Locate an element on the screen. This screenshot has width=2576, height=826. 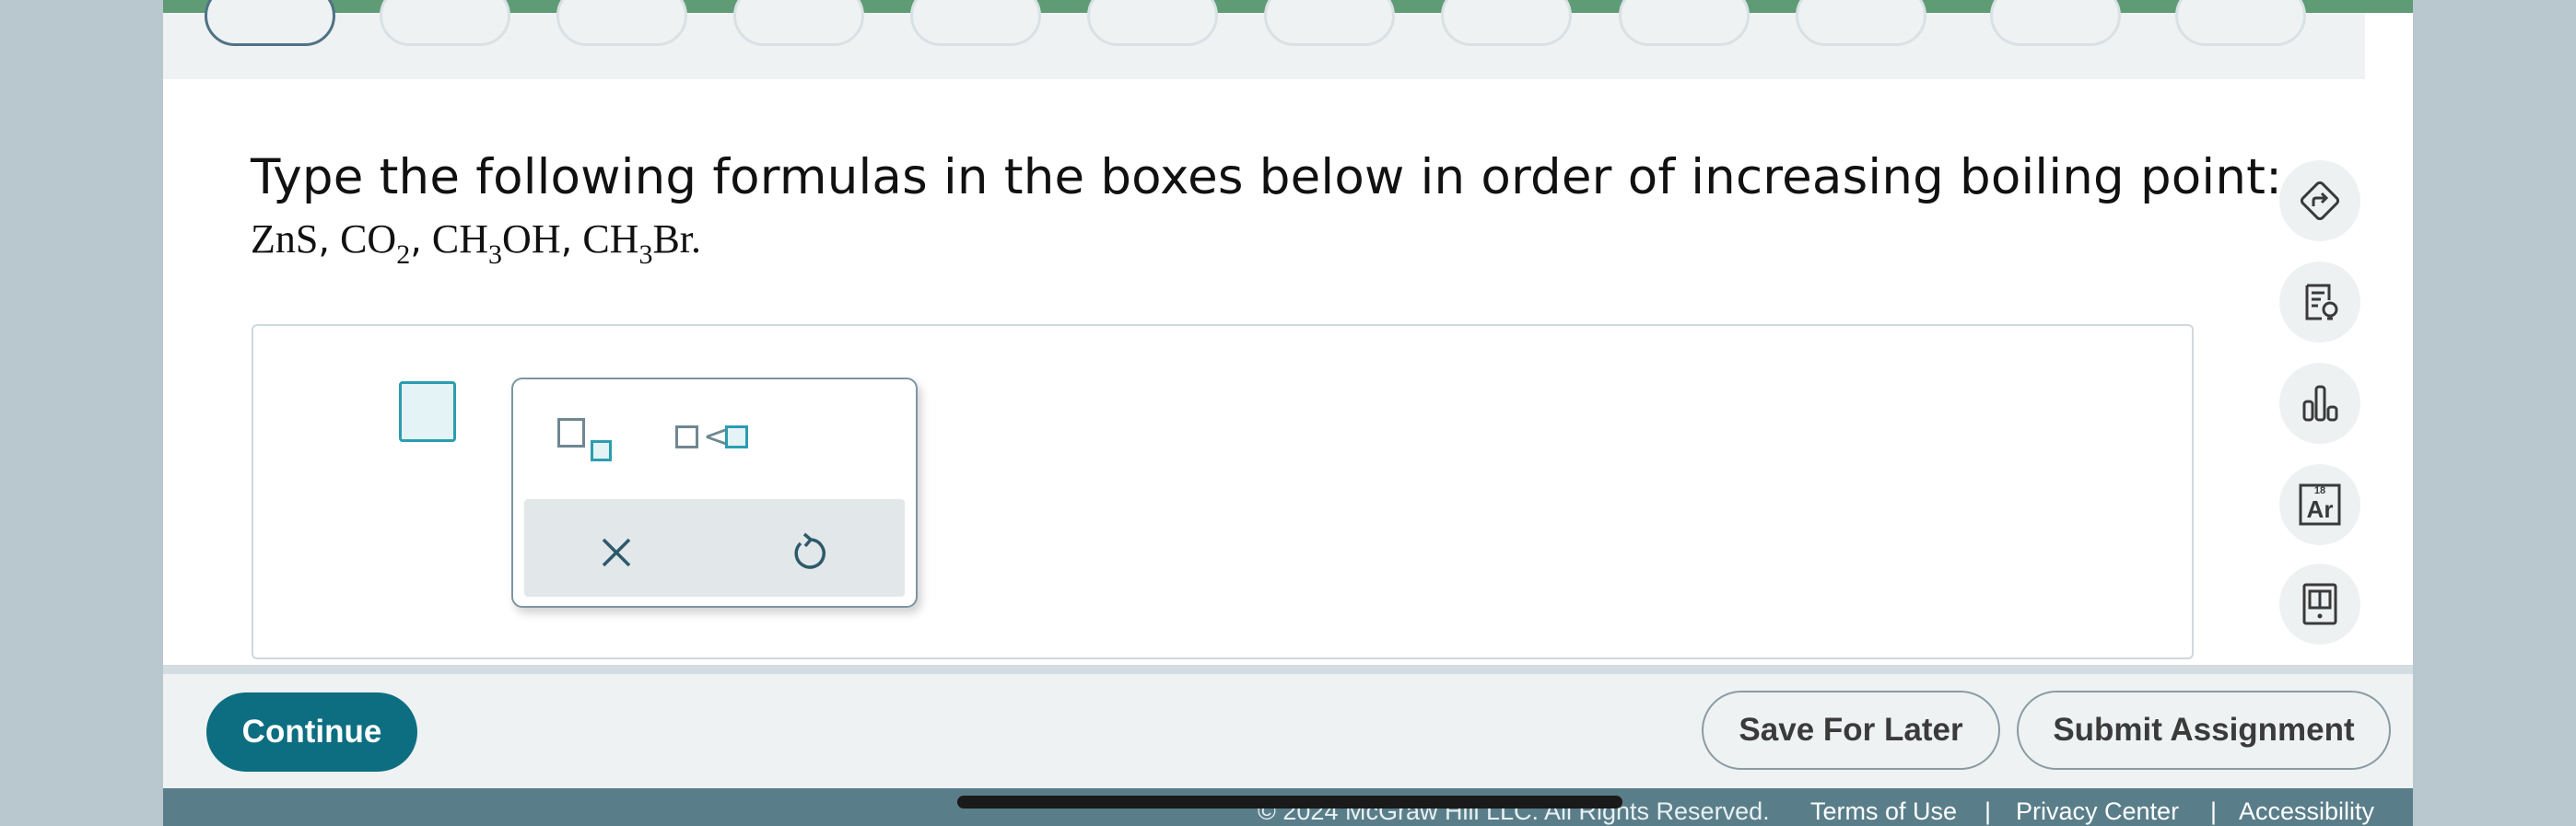
formula-ch3oh: CH3OH is located at coordinates (496, 243).